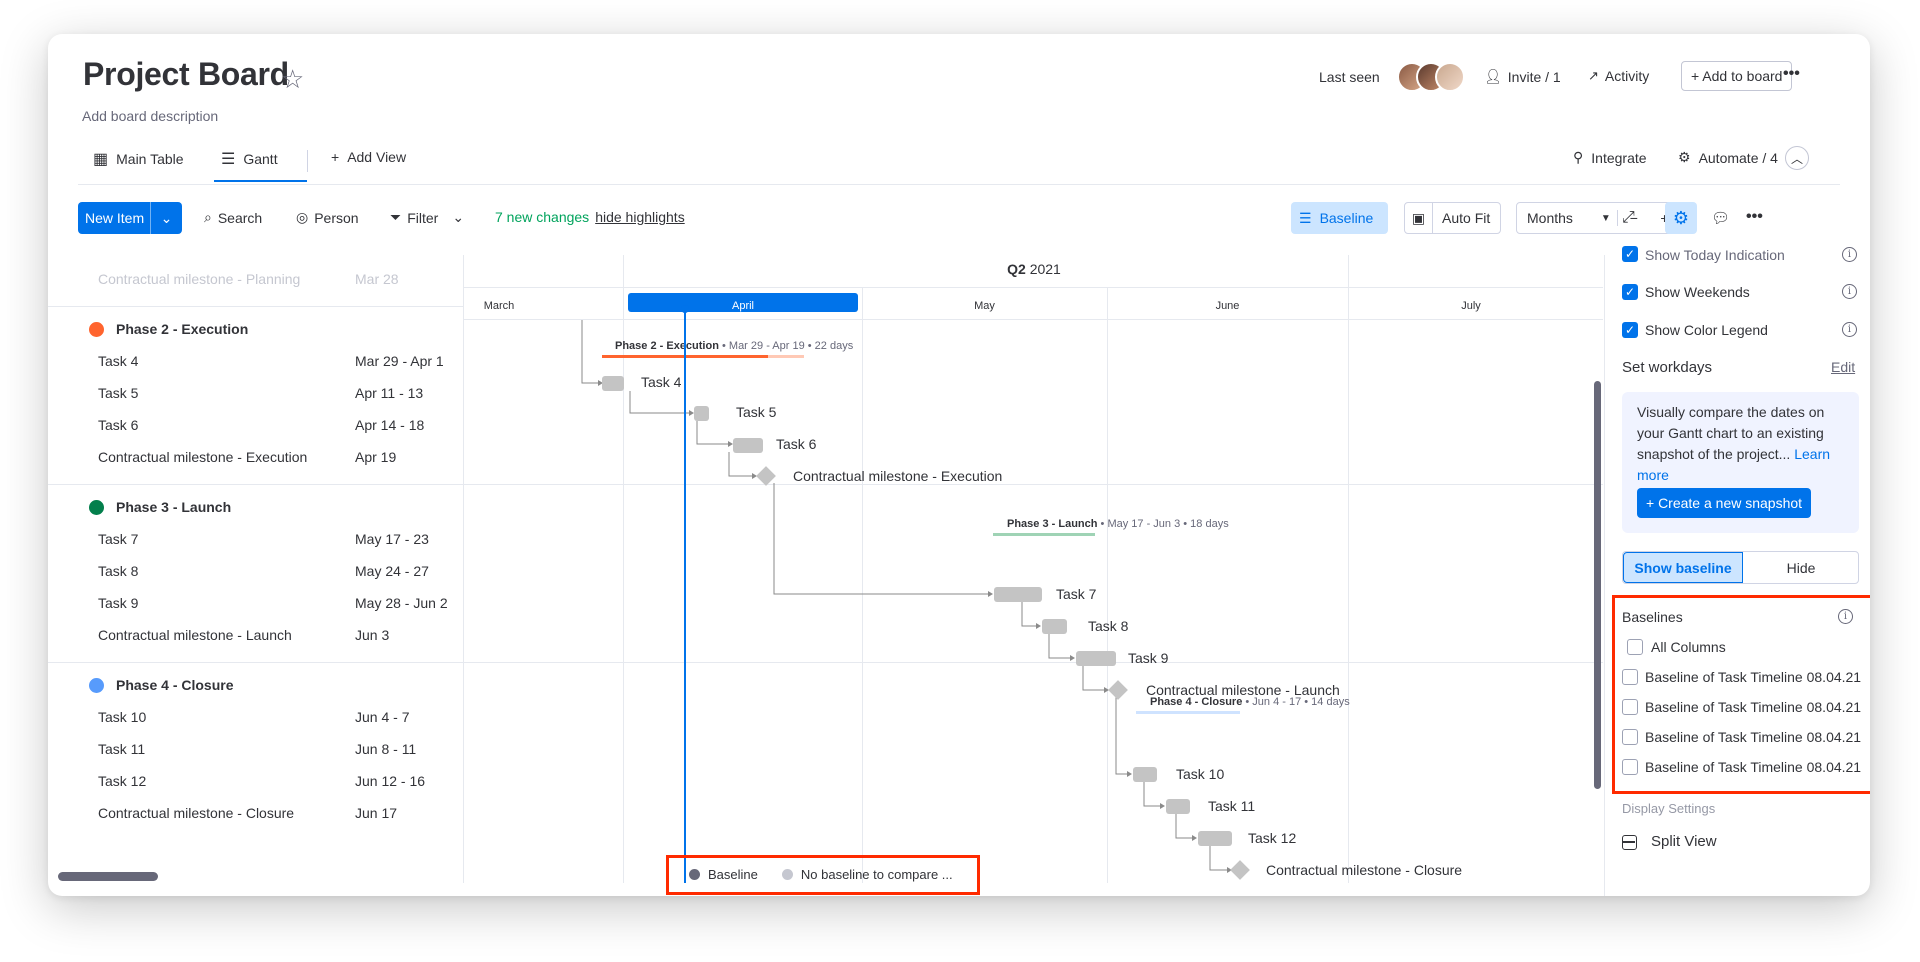 Image resolution: width=1920 pixels, height=962 pixels. What do you see at coordinates (640, 217) in the screenshot?
I see `hide-highlights-link: hide highlights` at bounding box center [640, 217].